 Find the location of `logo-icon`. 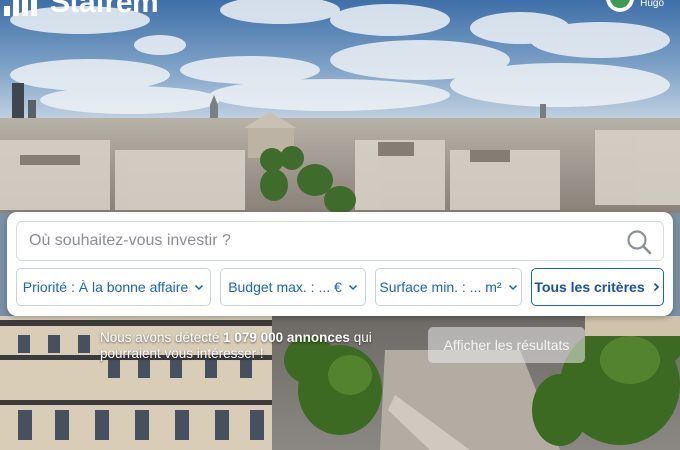

logo-icon is located at coordinates (23, 8).